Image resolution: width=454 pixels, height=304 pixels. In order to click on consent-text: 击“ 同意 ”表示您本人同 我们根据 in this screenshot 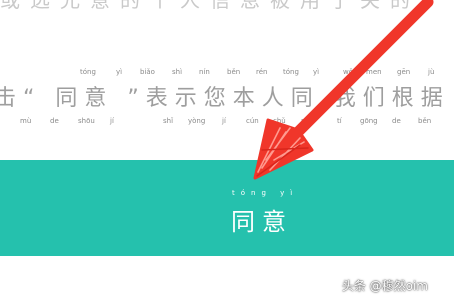, I will do `click(225, 97)`.